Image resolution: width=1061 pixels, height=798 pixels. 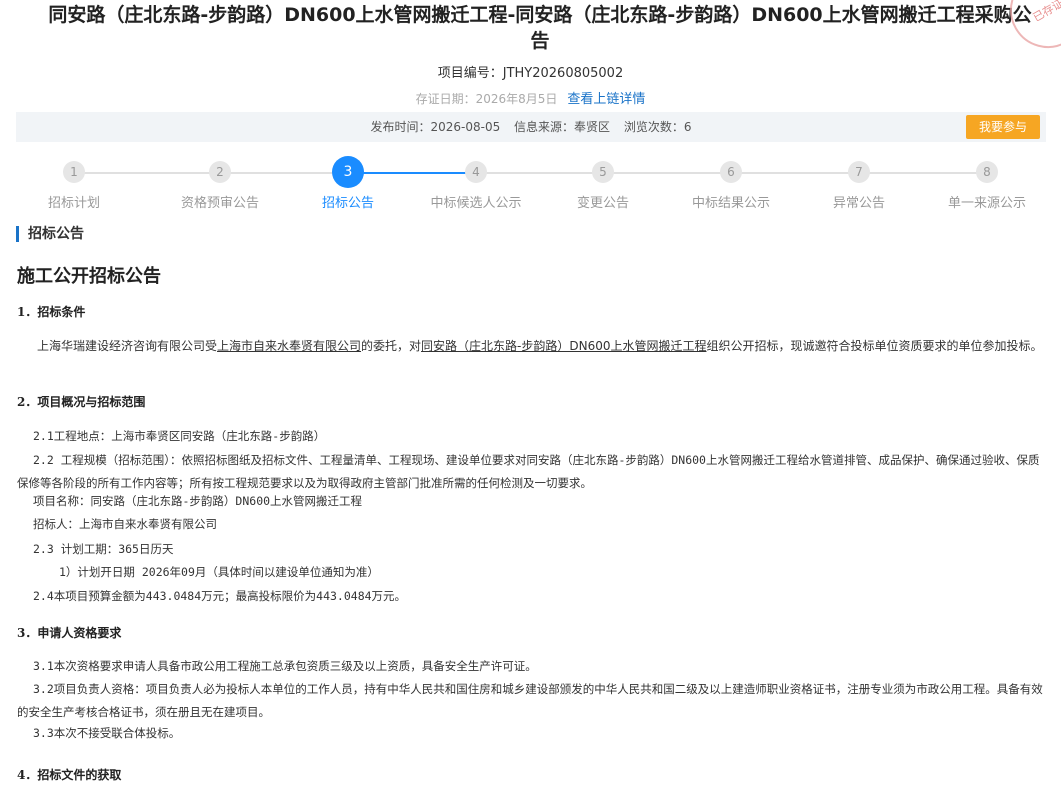 I want to click on join-button: 我要参与, so click(x=1003, y=127).